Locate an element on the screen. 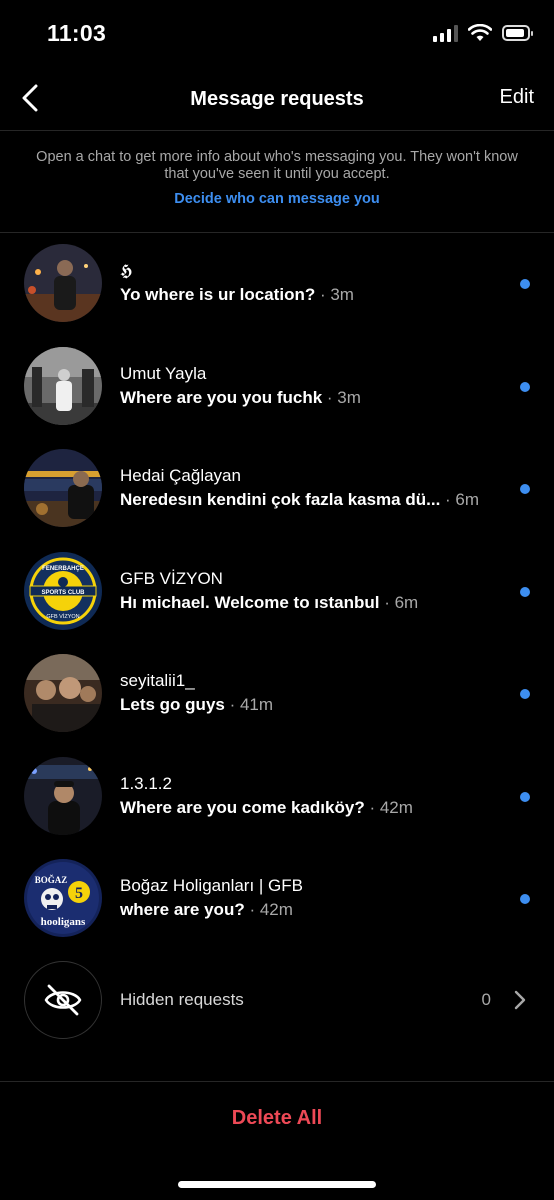  message-preview: where are you? · 42m is located at coordinates (307, 910).